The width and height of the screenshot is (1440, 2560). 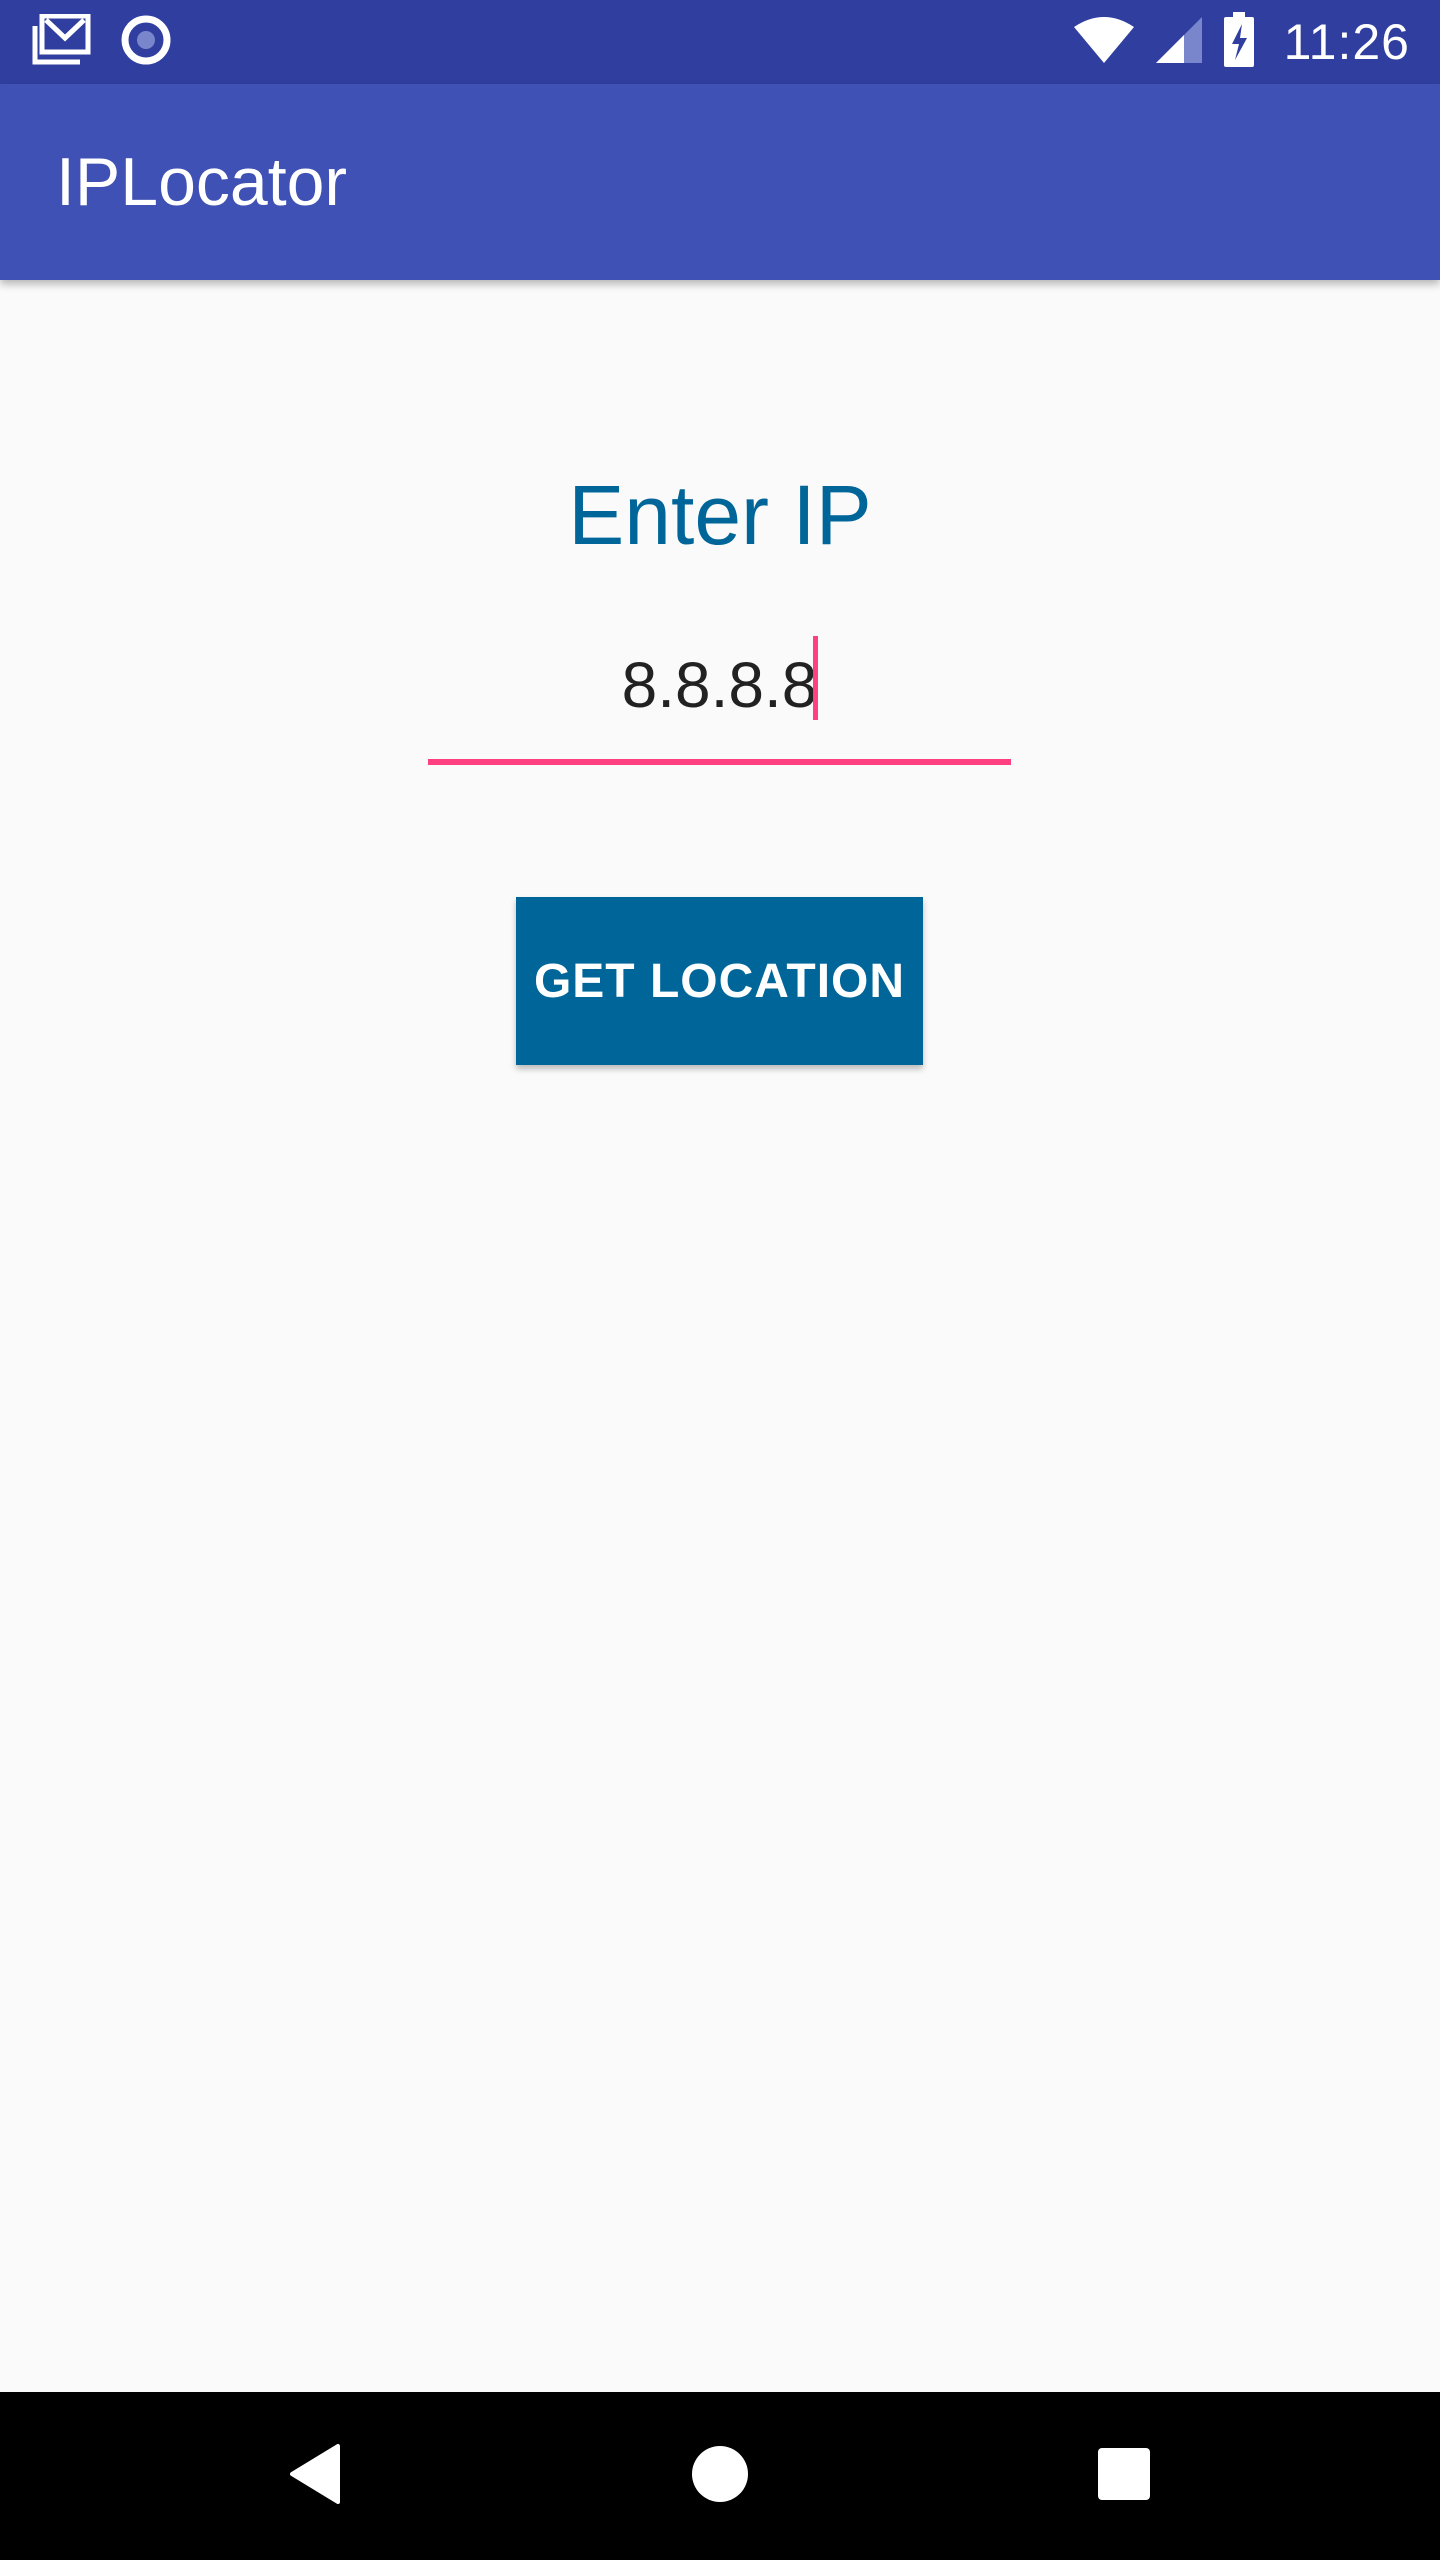 I want to click on status-right-icons: 11:26, so click(x=1241, y=42).